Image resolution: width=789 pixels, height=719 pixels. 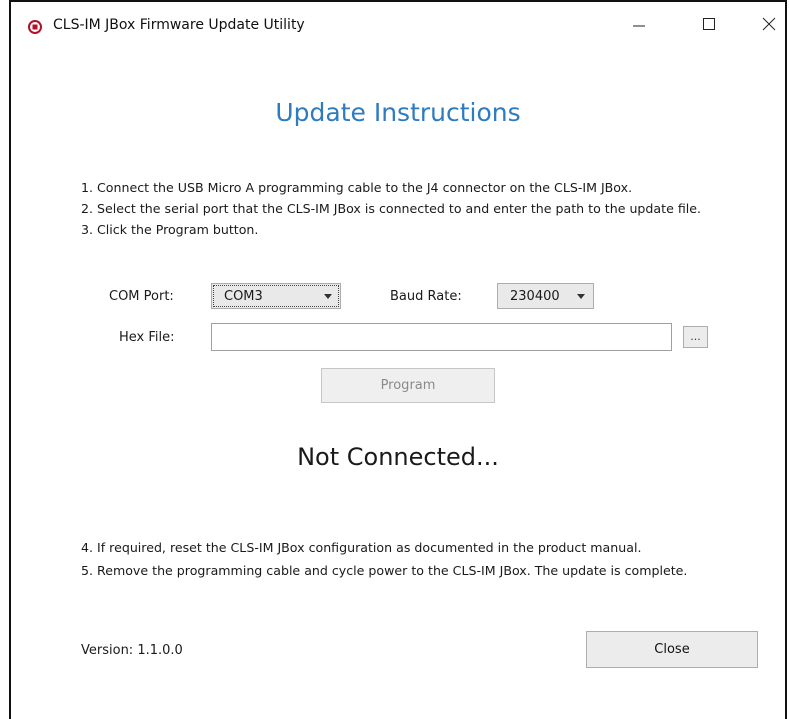 What do you see at coordinates (441, 337) in the screenshot?
I see `hex-file-input` at bounding box center [441, 337].